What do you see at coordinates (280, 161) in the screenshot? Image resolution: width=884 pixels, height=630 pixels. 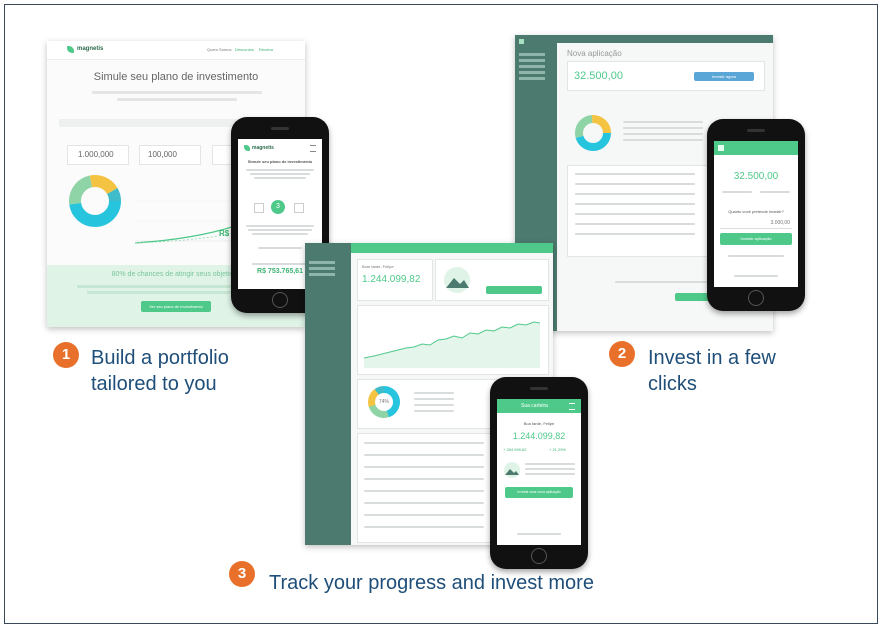 I see `phone-title: Simule seu plano de investimento` at bounding box center [280, 161].